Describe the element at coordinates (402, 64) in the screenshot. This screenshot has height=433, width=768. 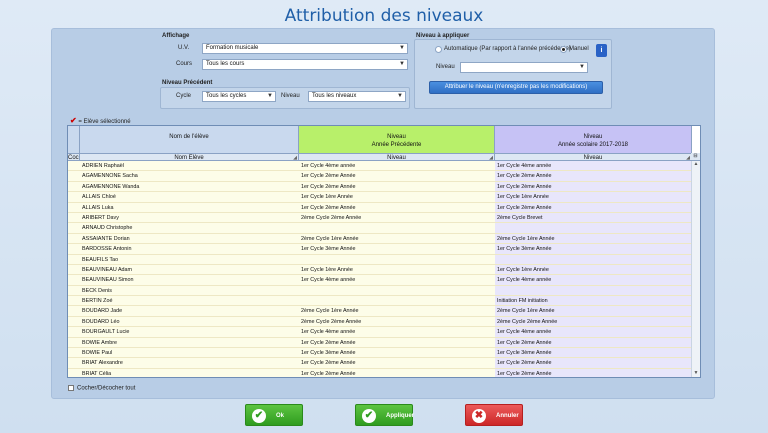
I see `chevron-down-icon: ▼` at that location.